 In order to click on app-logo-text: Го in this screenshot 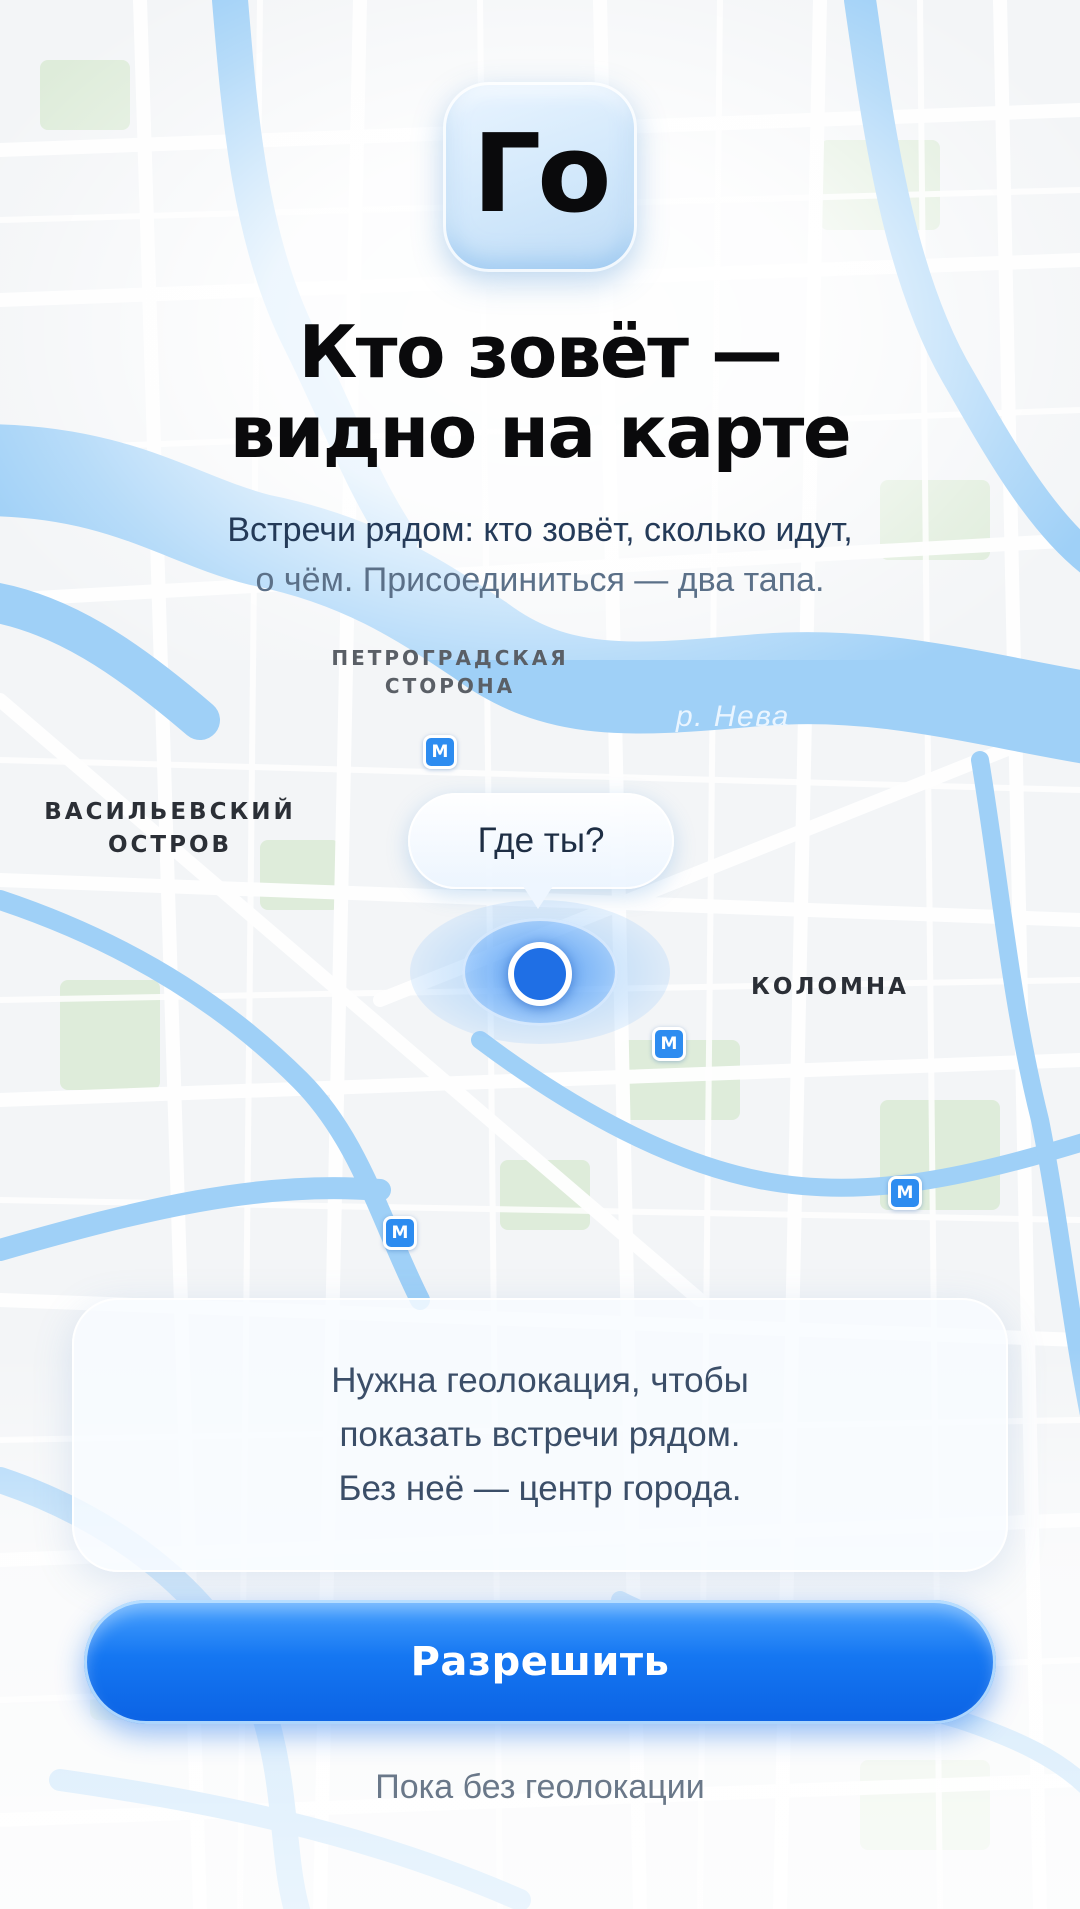, I will do `click(541, 174)`.